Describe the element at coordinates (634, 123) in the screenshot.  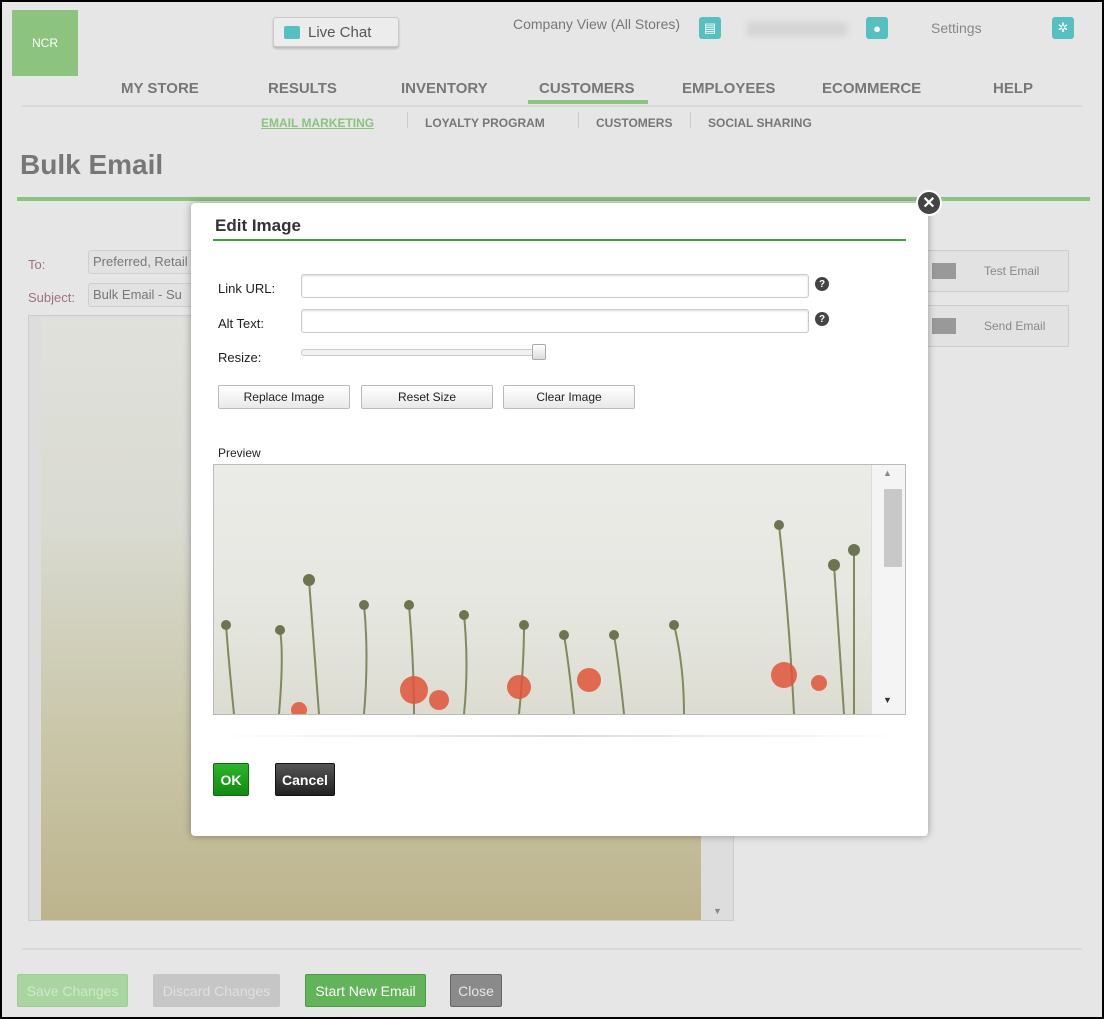
I see `subnav-customers: CUSTOMERS` at that location.